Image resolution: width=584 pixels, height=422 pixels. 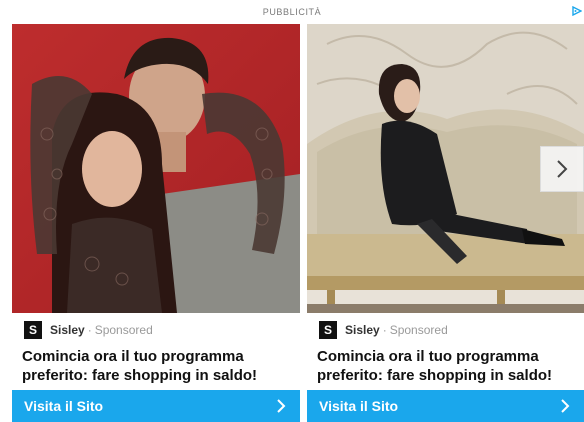 What do you see at coordinates (292, 12) in the screenshot?
I see `advertising-label: PUBBLICITÀ` at bounding box center [292, 12].